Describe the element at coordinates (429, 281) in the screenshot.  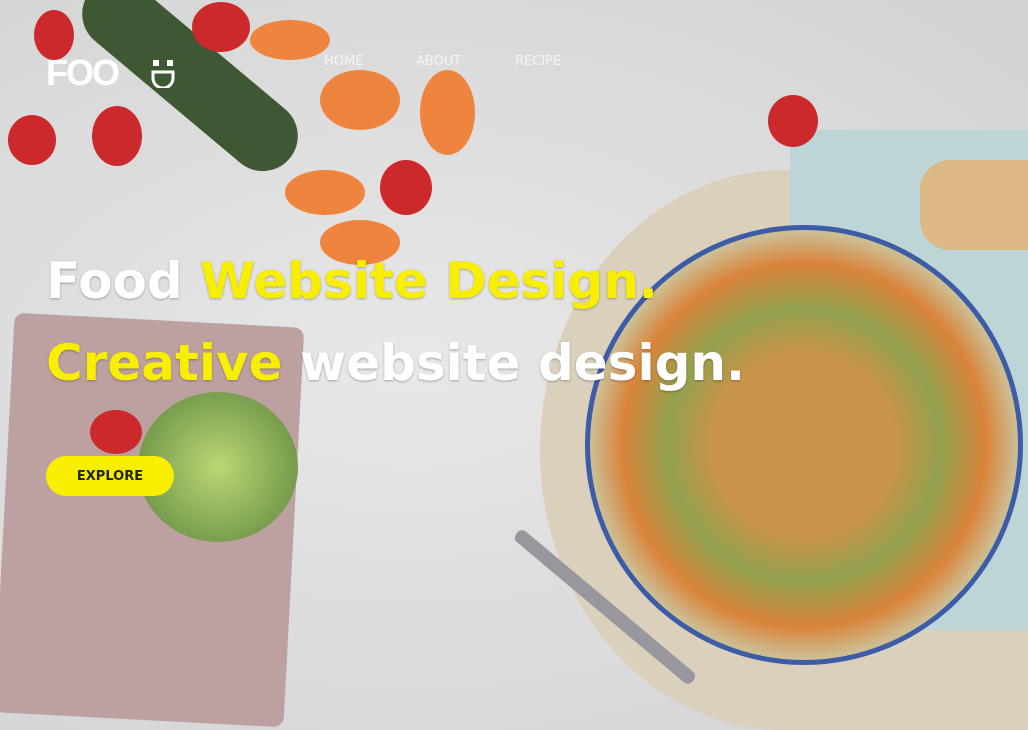
I see `heading-yellow: Website Design.` at that location.